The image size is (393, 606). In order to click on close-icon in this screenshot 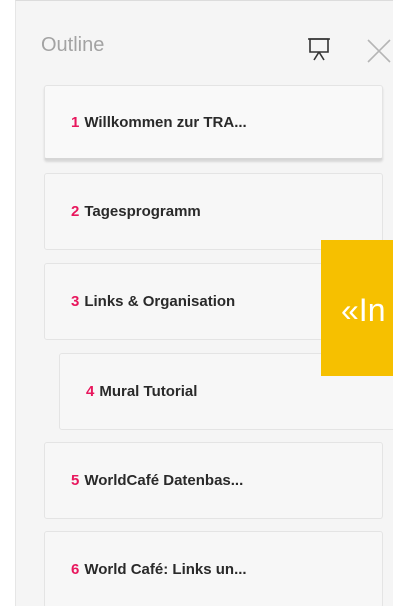, I will do `click(379, 51)`.